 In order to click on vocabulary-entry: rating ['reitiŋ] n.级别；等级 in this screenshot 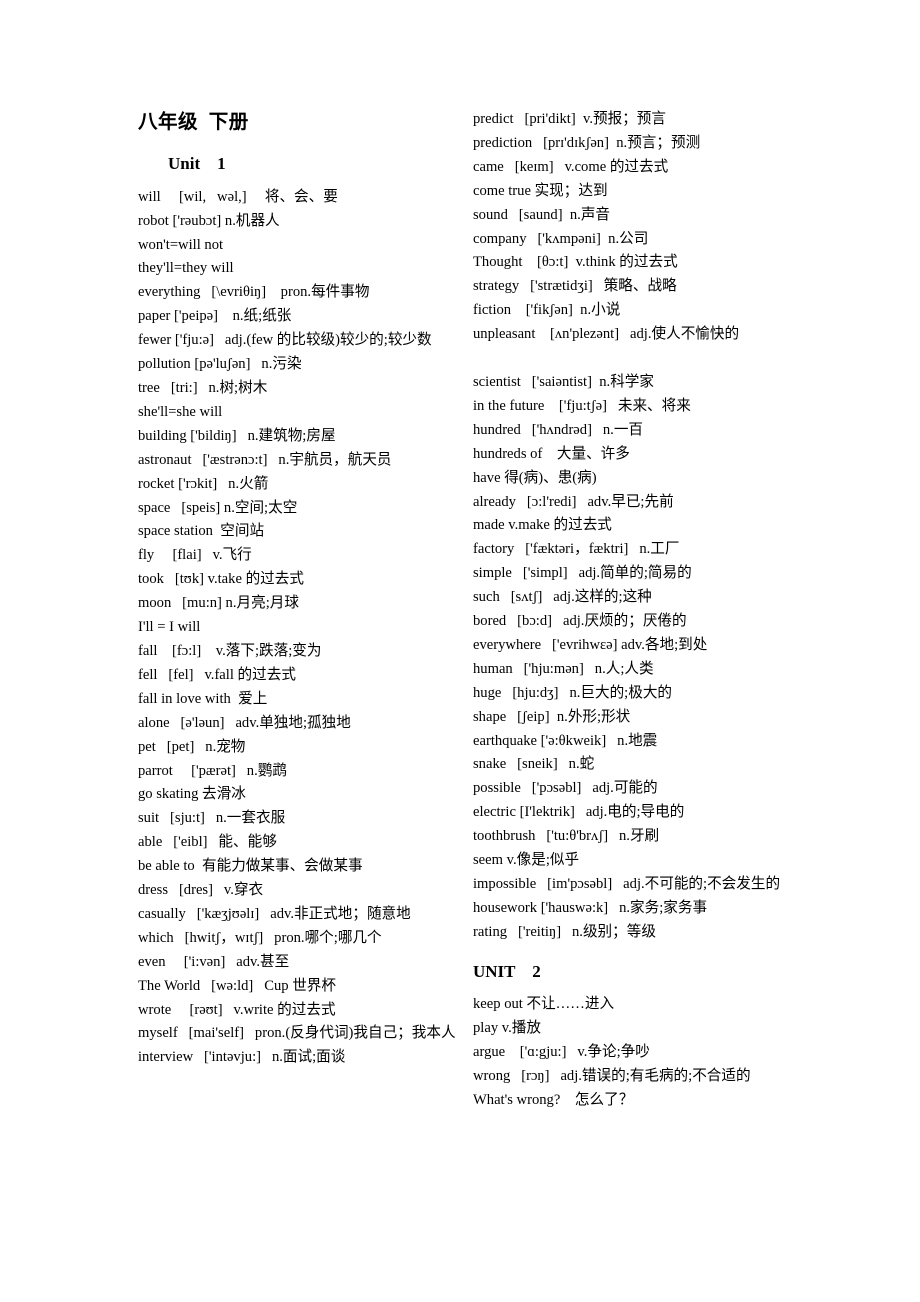, I will do `click(564, 931)`.